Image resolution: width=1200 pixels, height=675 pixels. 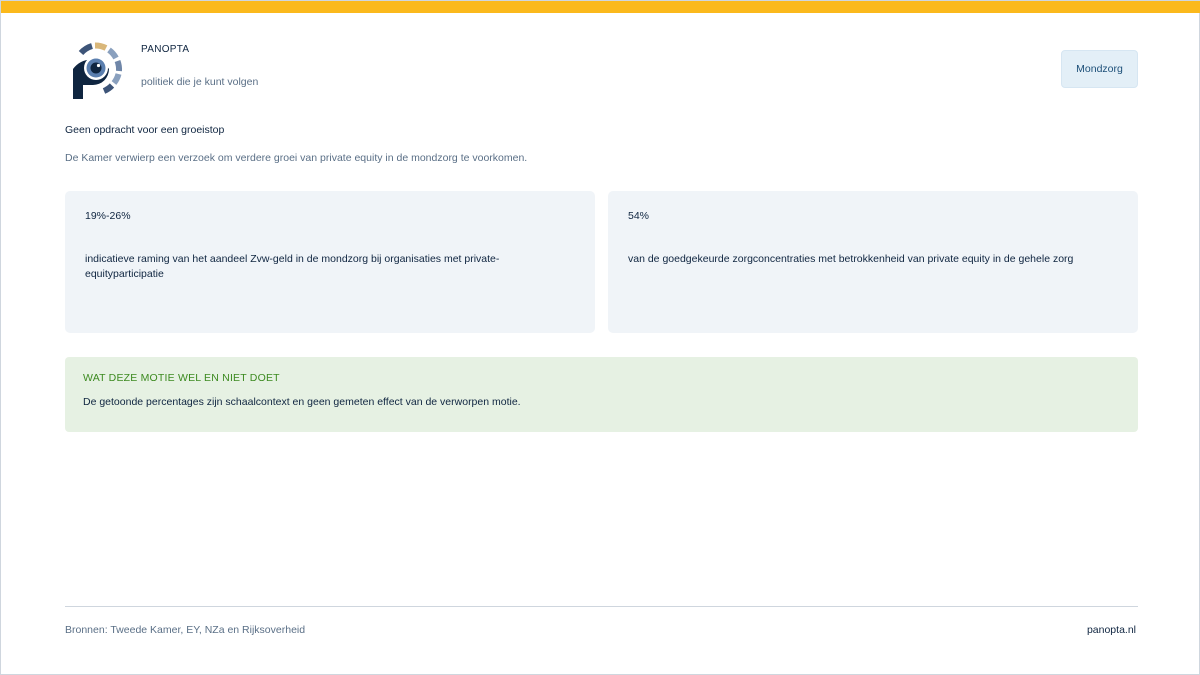 What do you see at coordinates (165, 49) in the screenshot?
I see `brand-name: PANOPTA` at bounding box center [165, 49].